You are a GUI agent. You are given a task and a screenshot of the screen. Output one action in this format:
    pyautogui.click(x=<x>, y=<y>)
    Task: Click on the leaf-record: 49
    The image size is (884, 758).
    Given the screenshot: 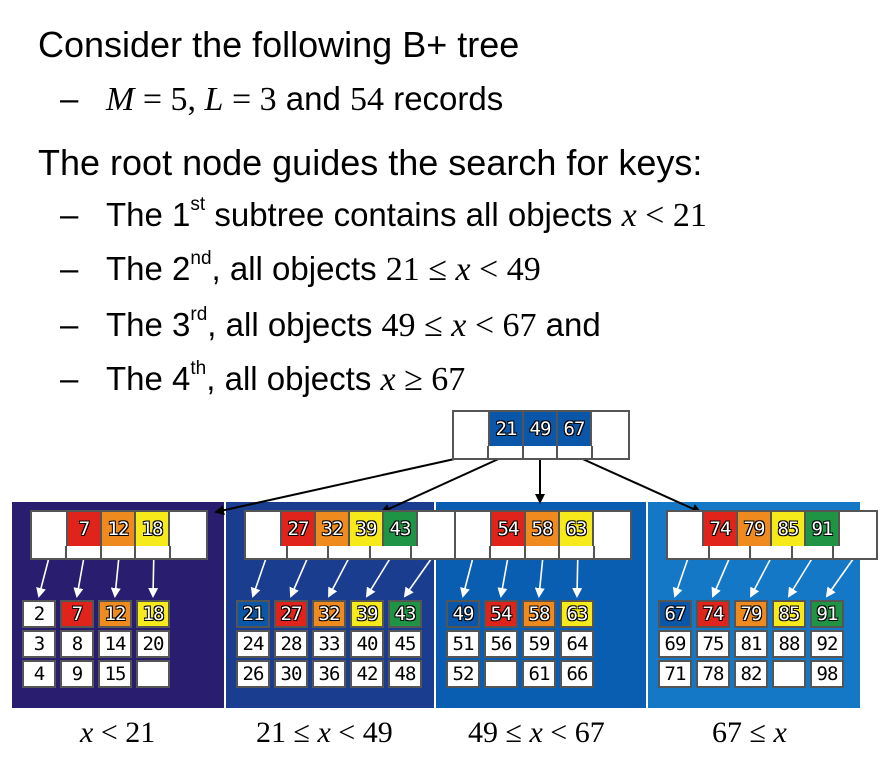 What is the action you would take?
    pyautogui.click(x=463, y=614)
    